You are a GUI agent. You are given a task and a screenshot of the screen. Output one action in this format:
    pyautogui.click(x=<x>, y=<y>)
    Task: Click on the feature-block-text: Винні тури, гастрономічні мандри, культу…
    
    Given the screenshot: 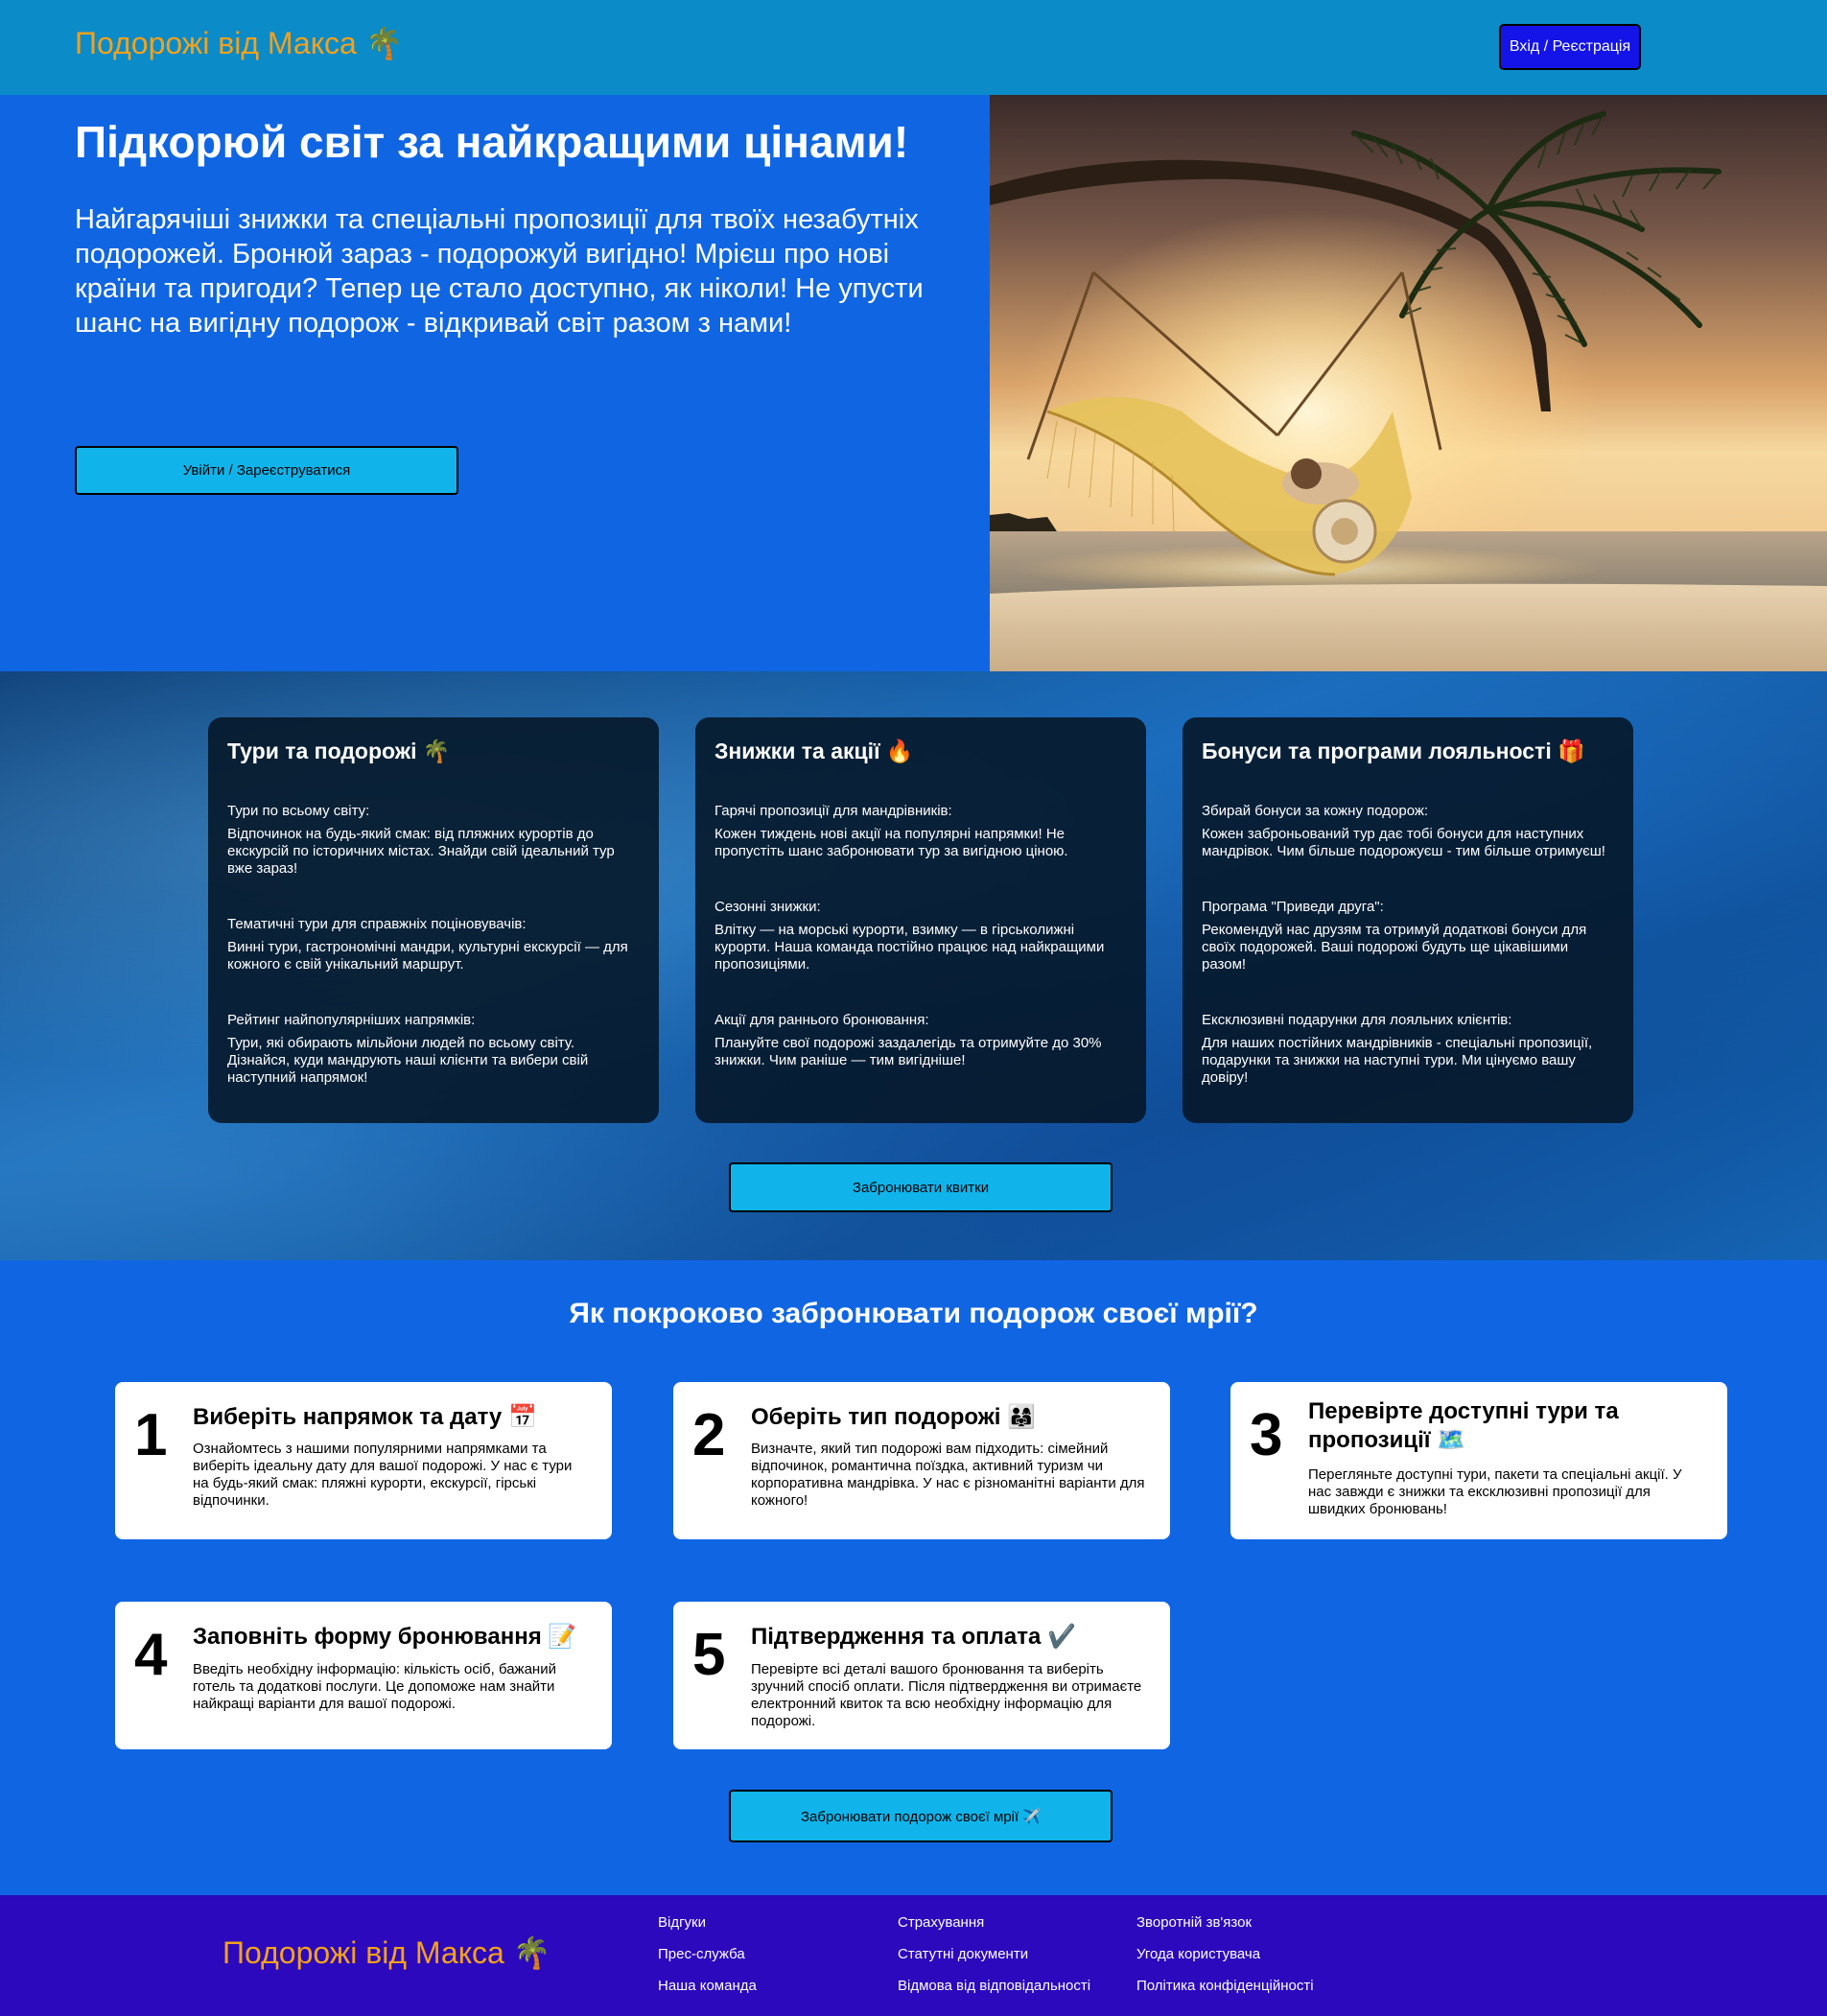 What is the action you would take?
    pyautogui.click(x=427, y=956)
    